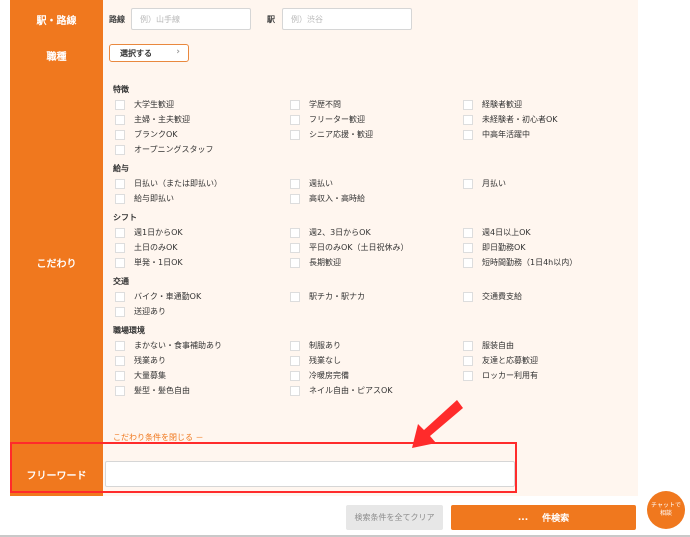 This screenshot has width=690, height=537. Describe the element at coordinates (494, 247) in the screenshot. I see `option-checkbox: 即日勤務OK` at that location.